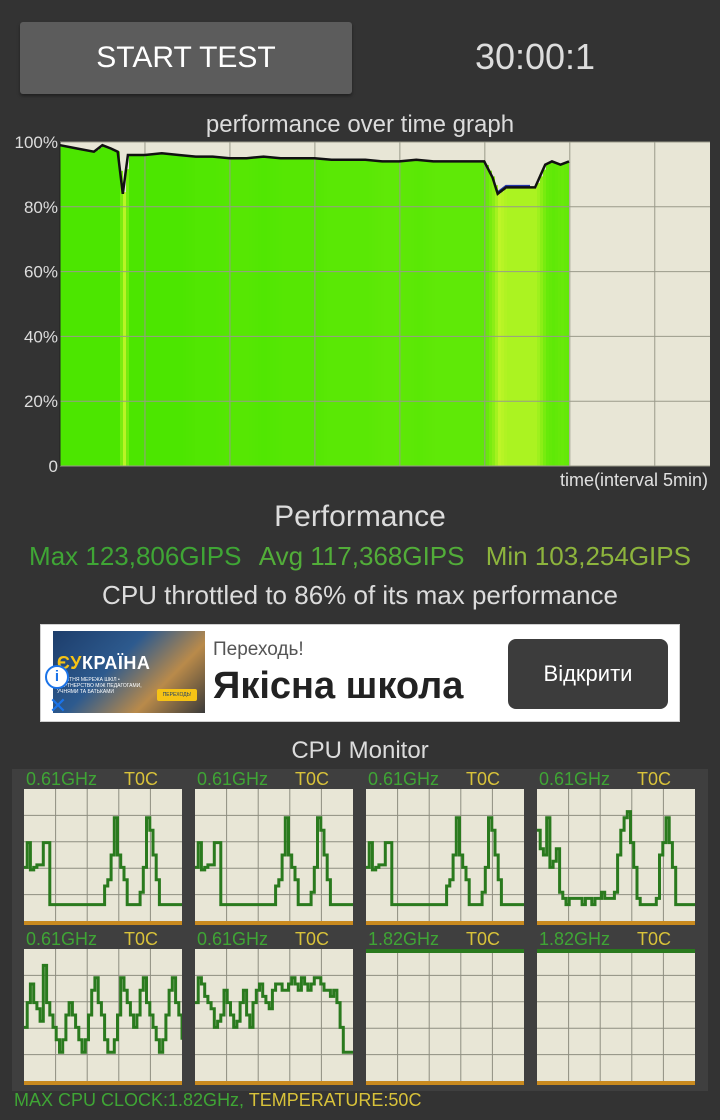 The height and width of the screenshot is (1120, 720). Describe the element at coordinates (588, 674) in the screenshot. I see `ad-open-button: Відкрити` at that location.